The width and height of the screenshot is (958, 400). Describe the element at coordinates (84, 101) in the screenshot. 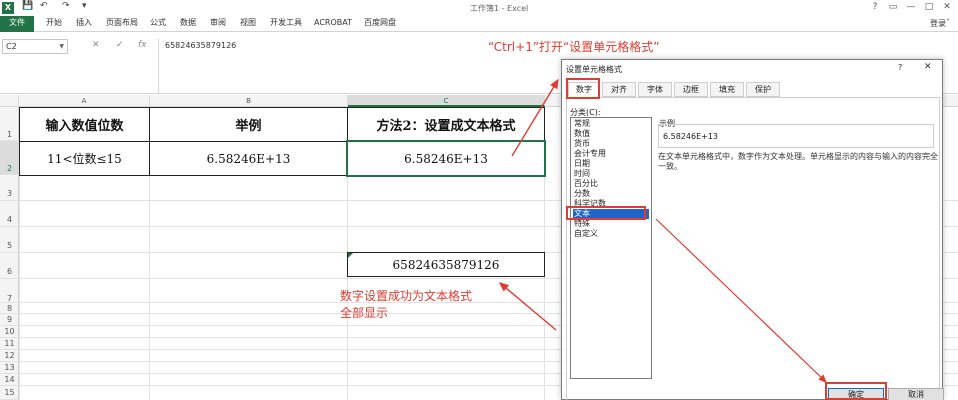

I see `column-header-a: A` at that location.